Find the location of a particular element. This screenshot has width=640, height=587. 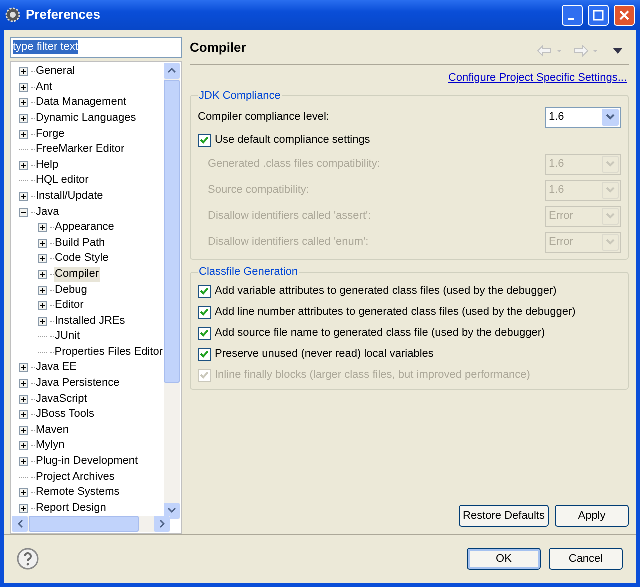

collapse-icon is located at coordinates (23, 212).